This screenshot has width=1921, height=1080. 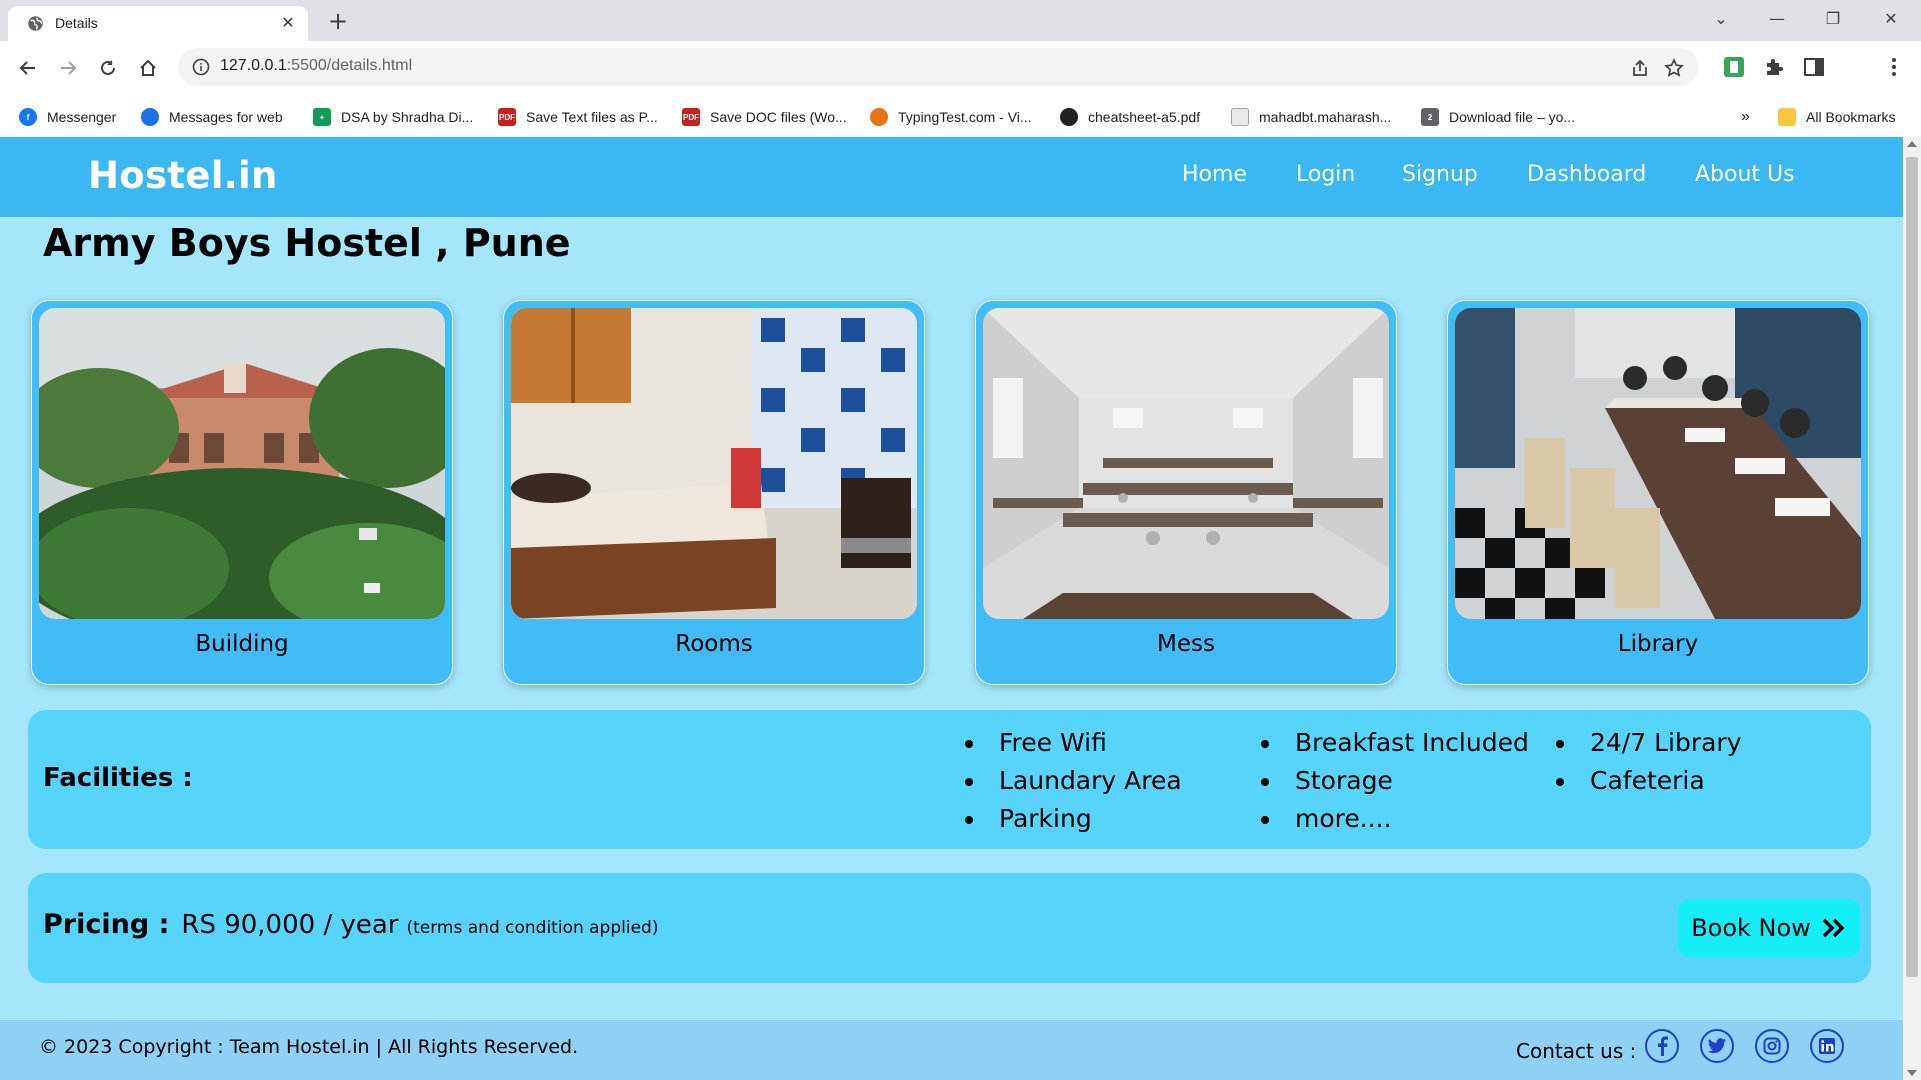 I want to click on browser-tab-strip: Details ✕ + ⌄ — ❐ ✕, so click(x=960, y=20).